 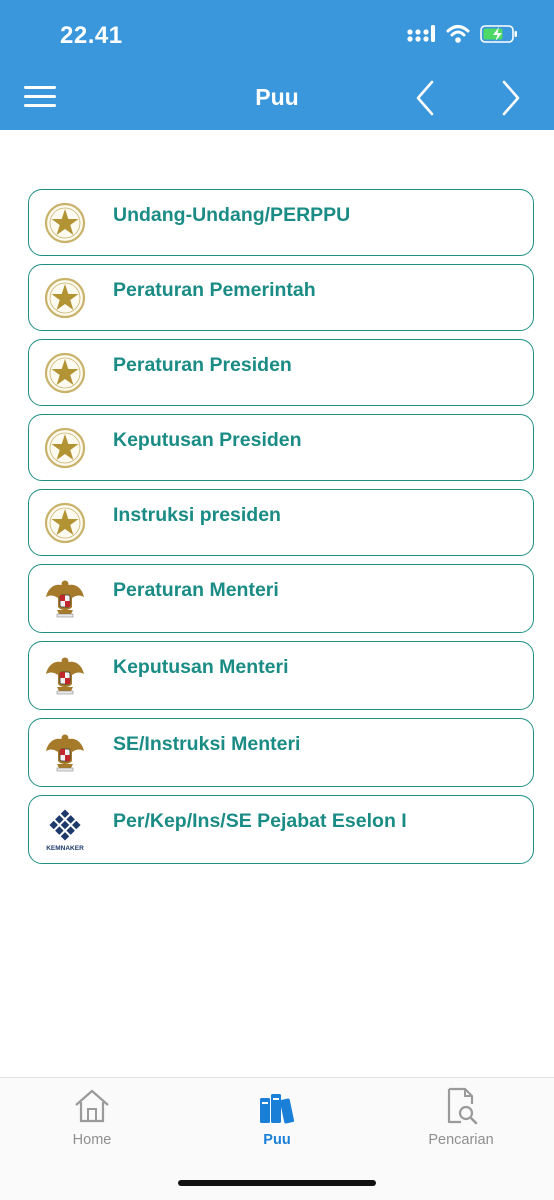 I want to click on tab-pencarian: Pencarian, so click(x=461, y=1117).